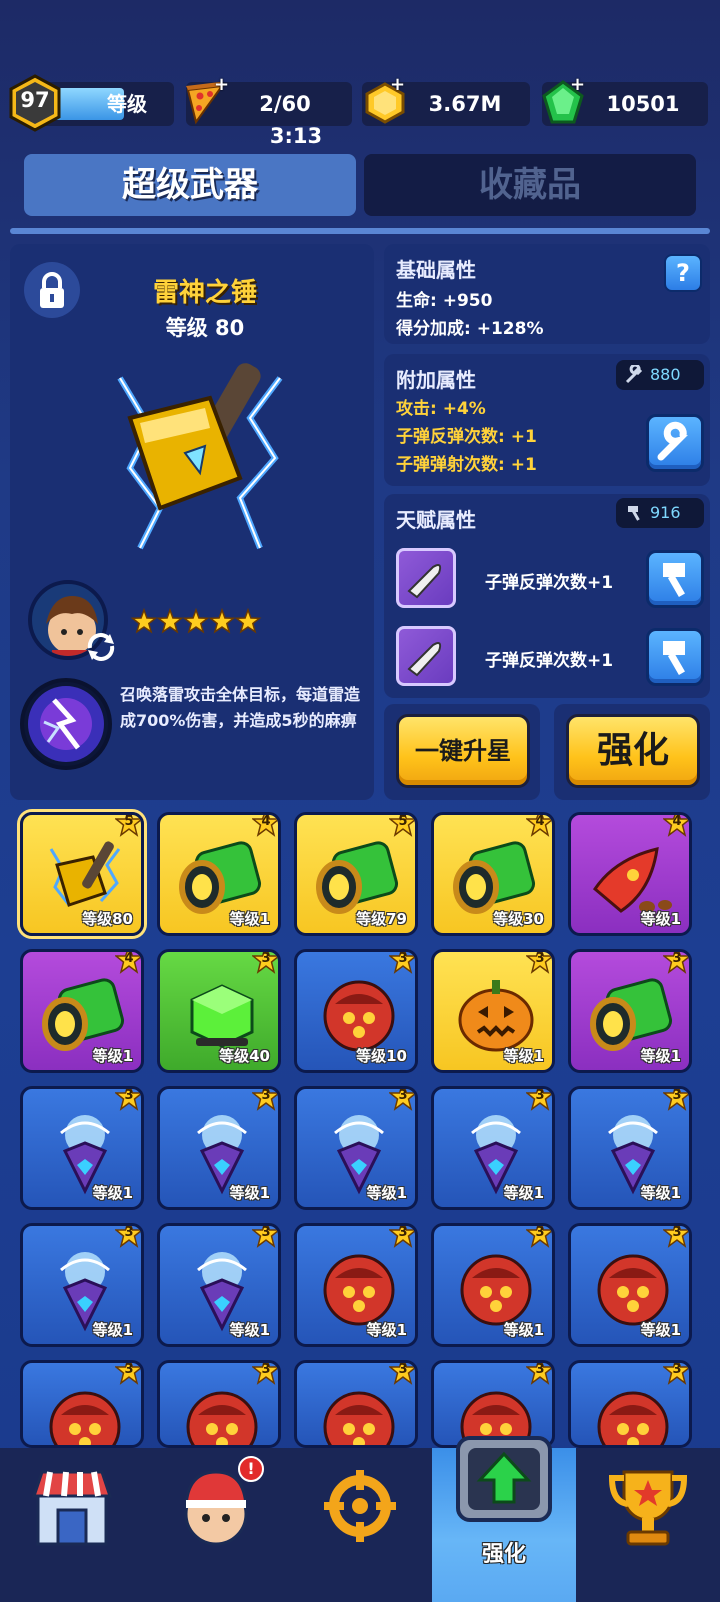  What do you see at coordinates (129, 958) in the screenshot?
I see `star-count: 4` at bounding box center [129, 958].